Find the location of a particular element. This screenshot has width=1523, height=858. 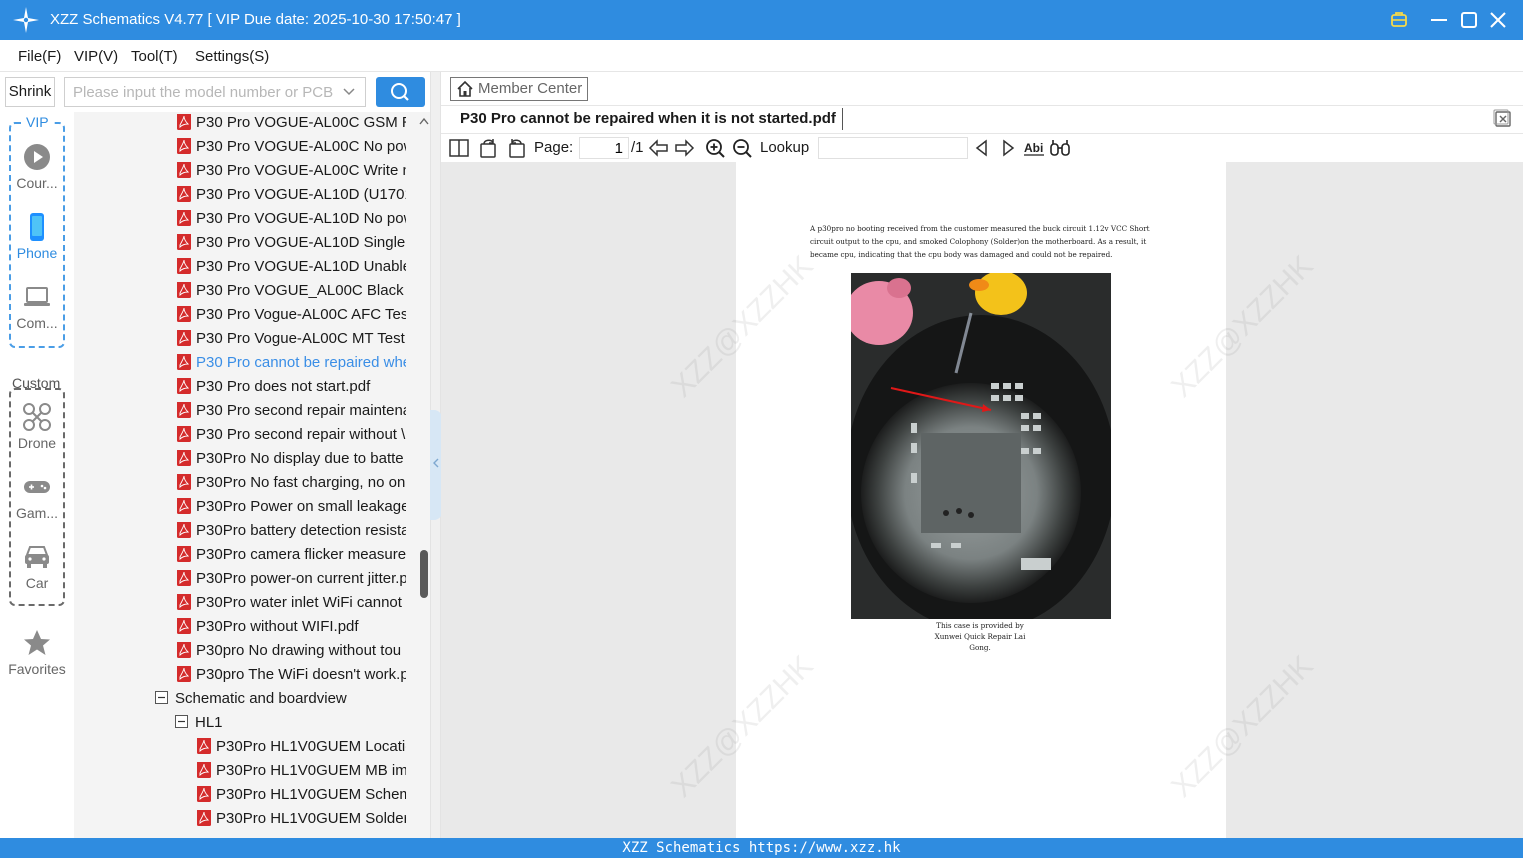

tree-file-item: P30pro The WiFi doesn't work.p is located at coordinates (291, 678).